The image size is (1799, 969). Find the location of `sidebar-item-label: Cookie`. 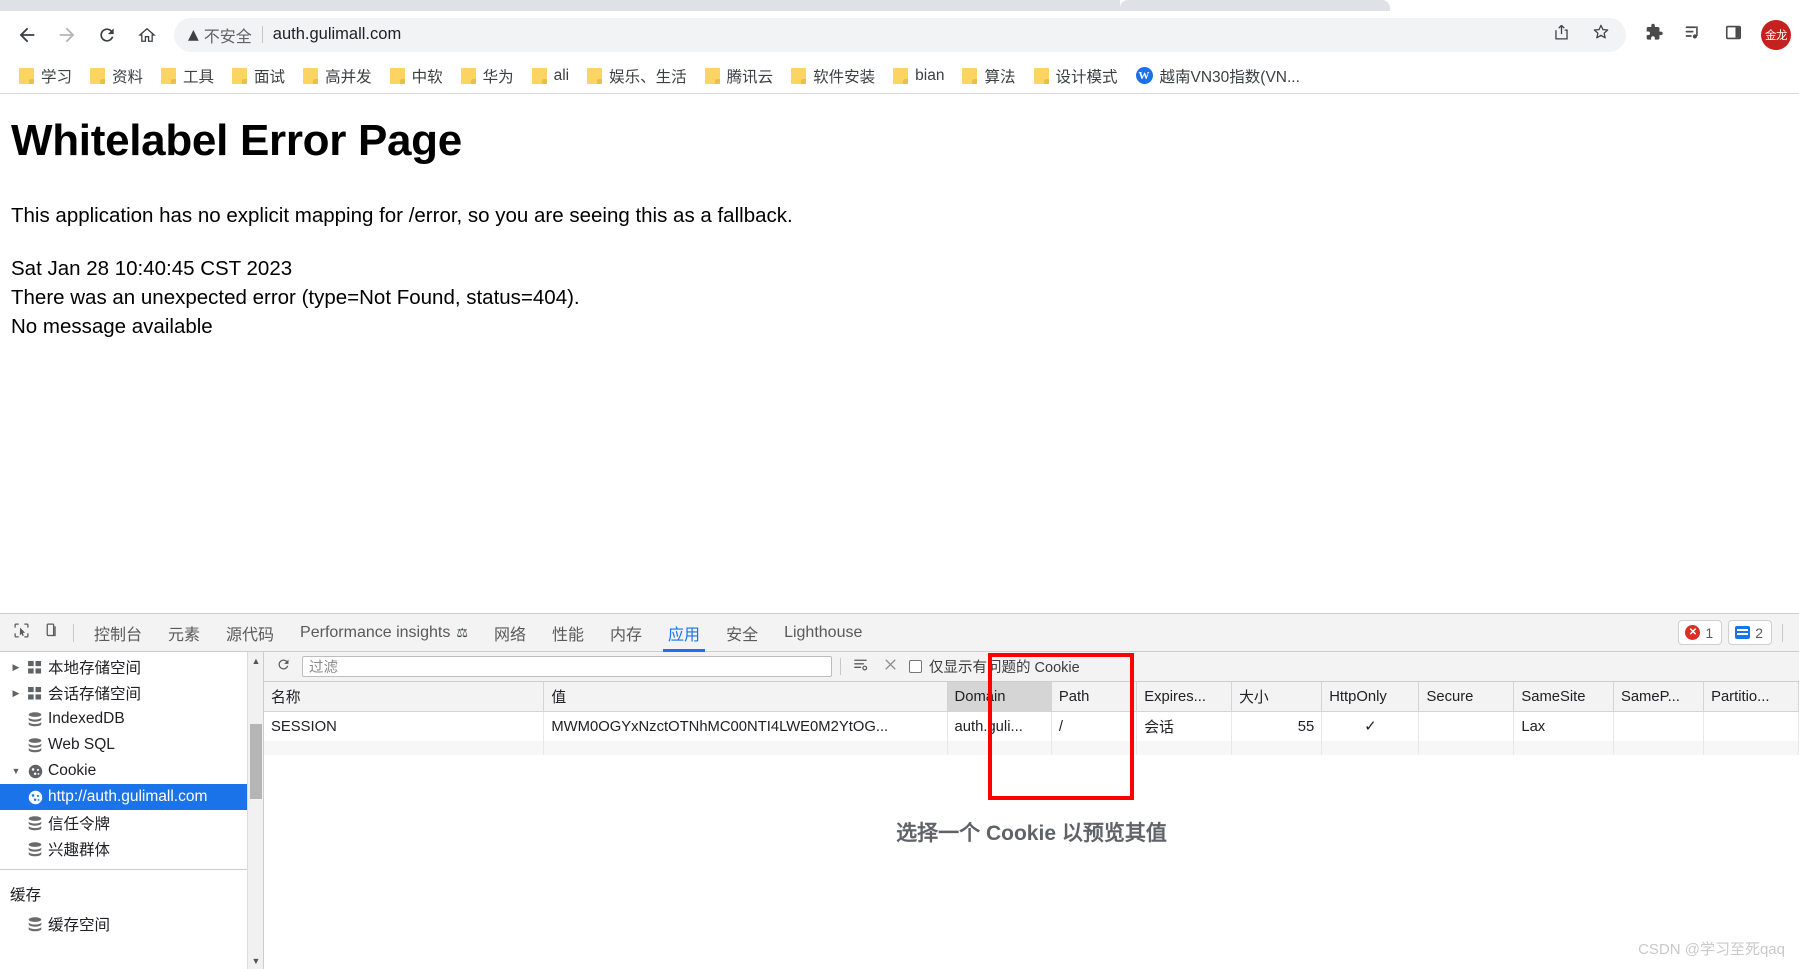

sidebar-item-label: Cookie is located at coordinates (72, 770).